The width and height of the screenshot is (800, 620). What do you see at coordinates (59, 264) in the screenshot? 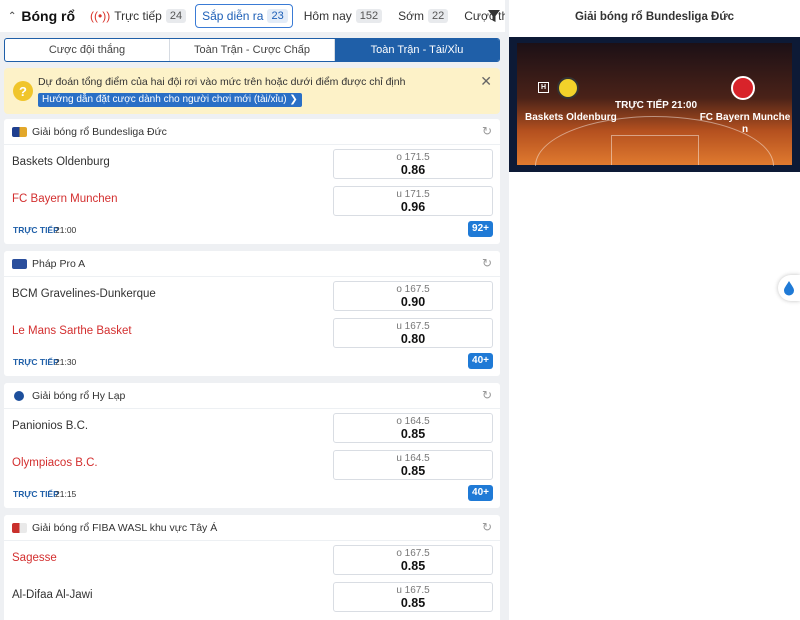
I see `league-name: Pháp Pro A` at bounding box center [59, 264].